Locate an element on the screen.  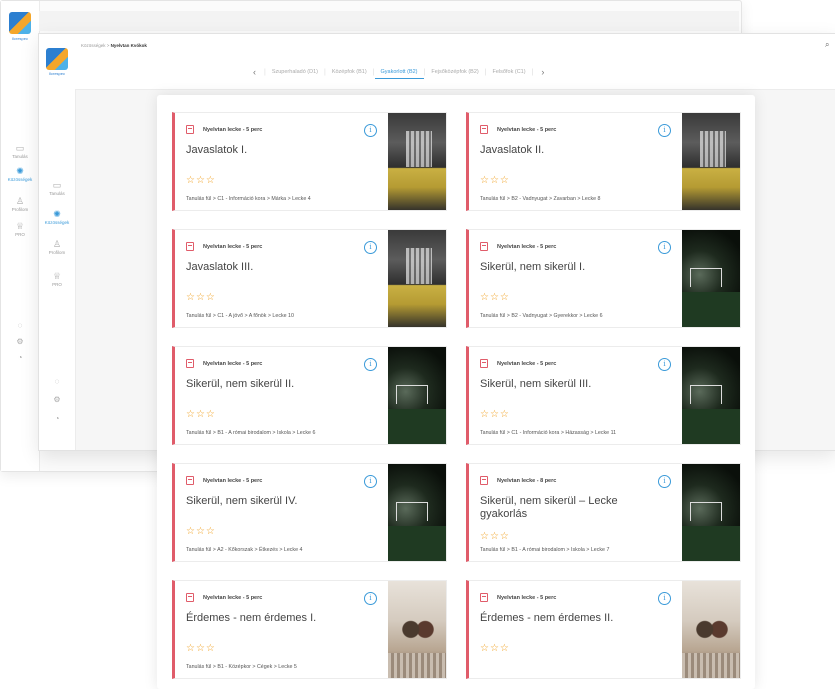
lesson-title: Sikerül, nem sikerül I. is located at coordinates (533, 267).